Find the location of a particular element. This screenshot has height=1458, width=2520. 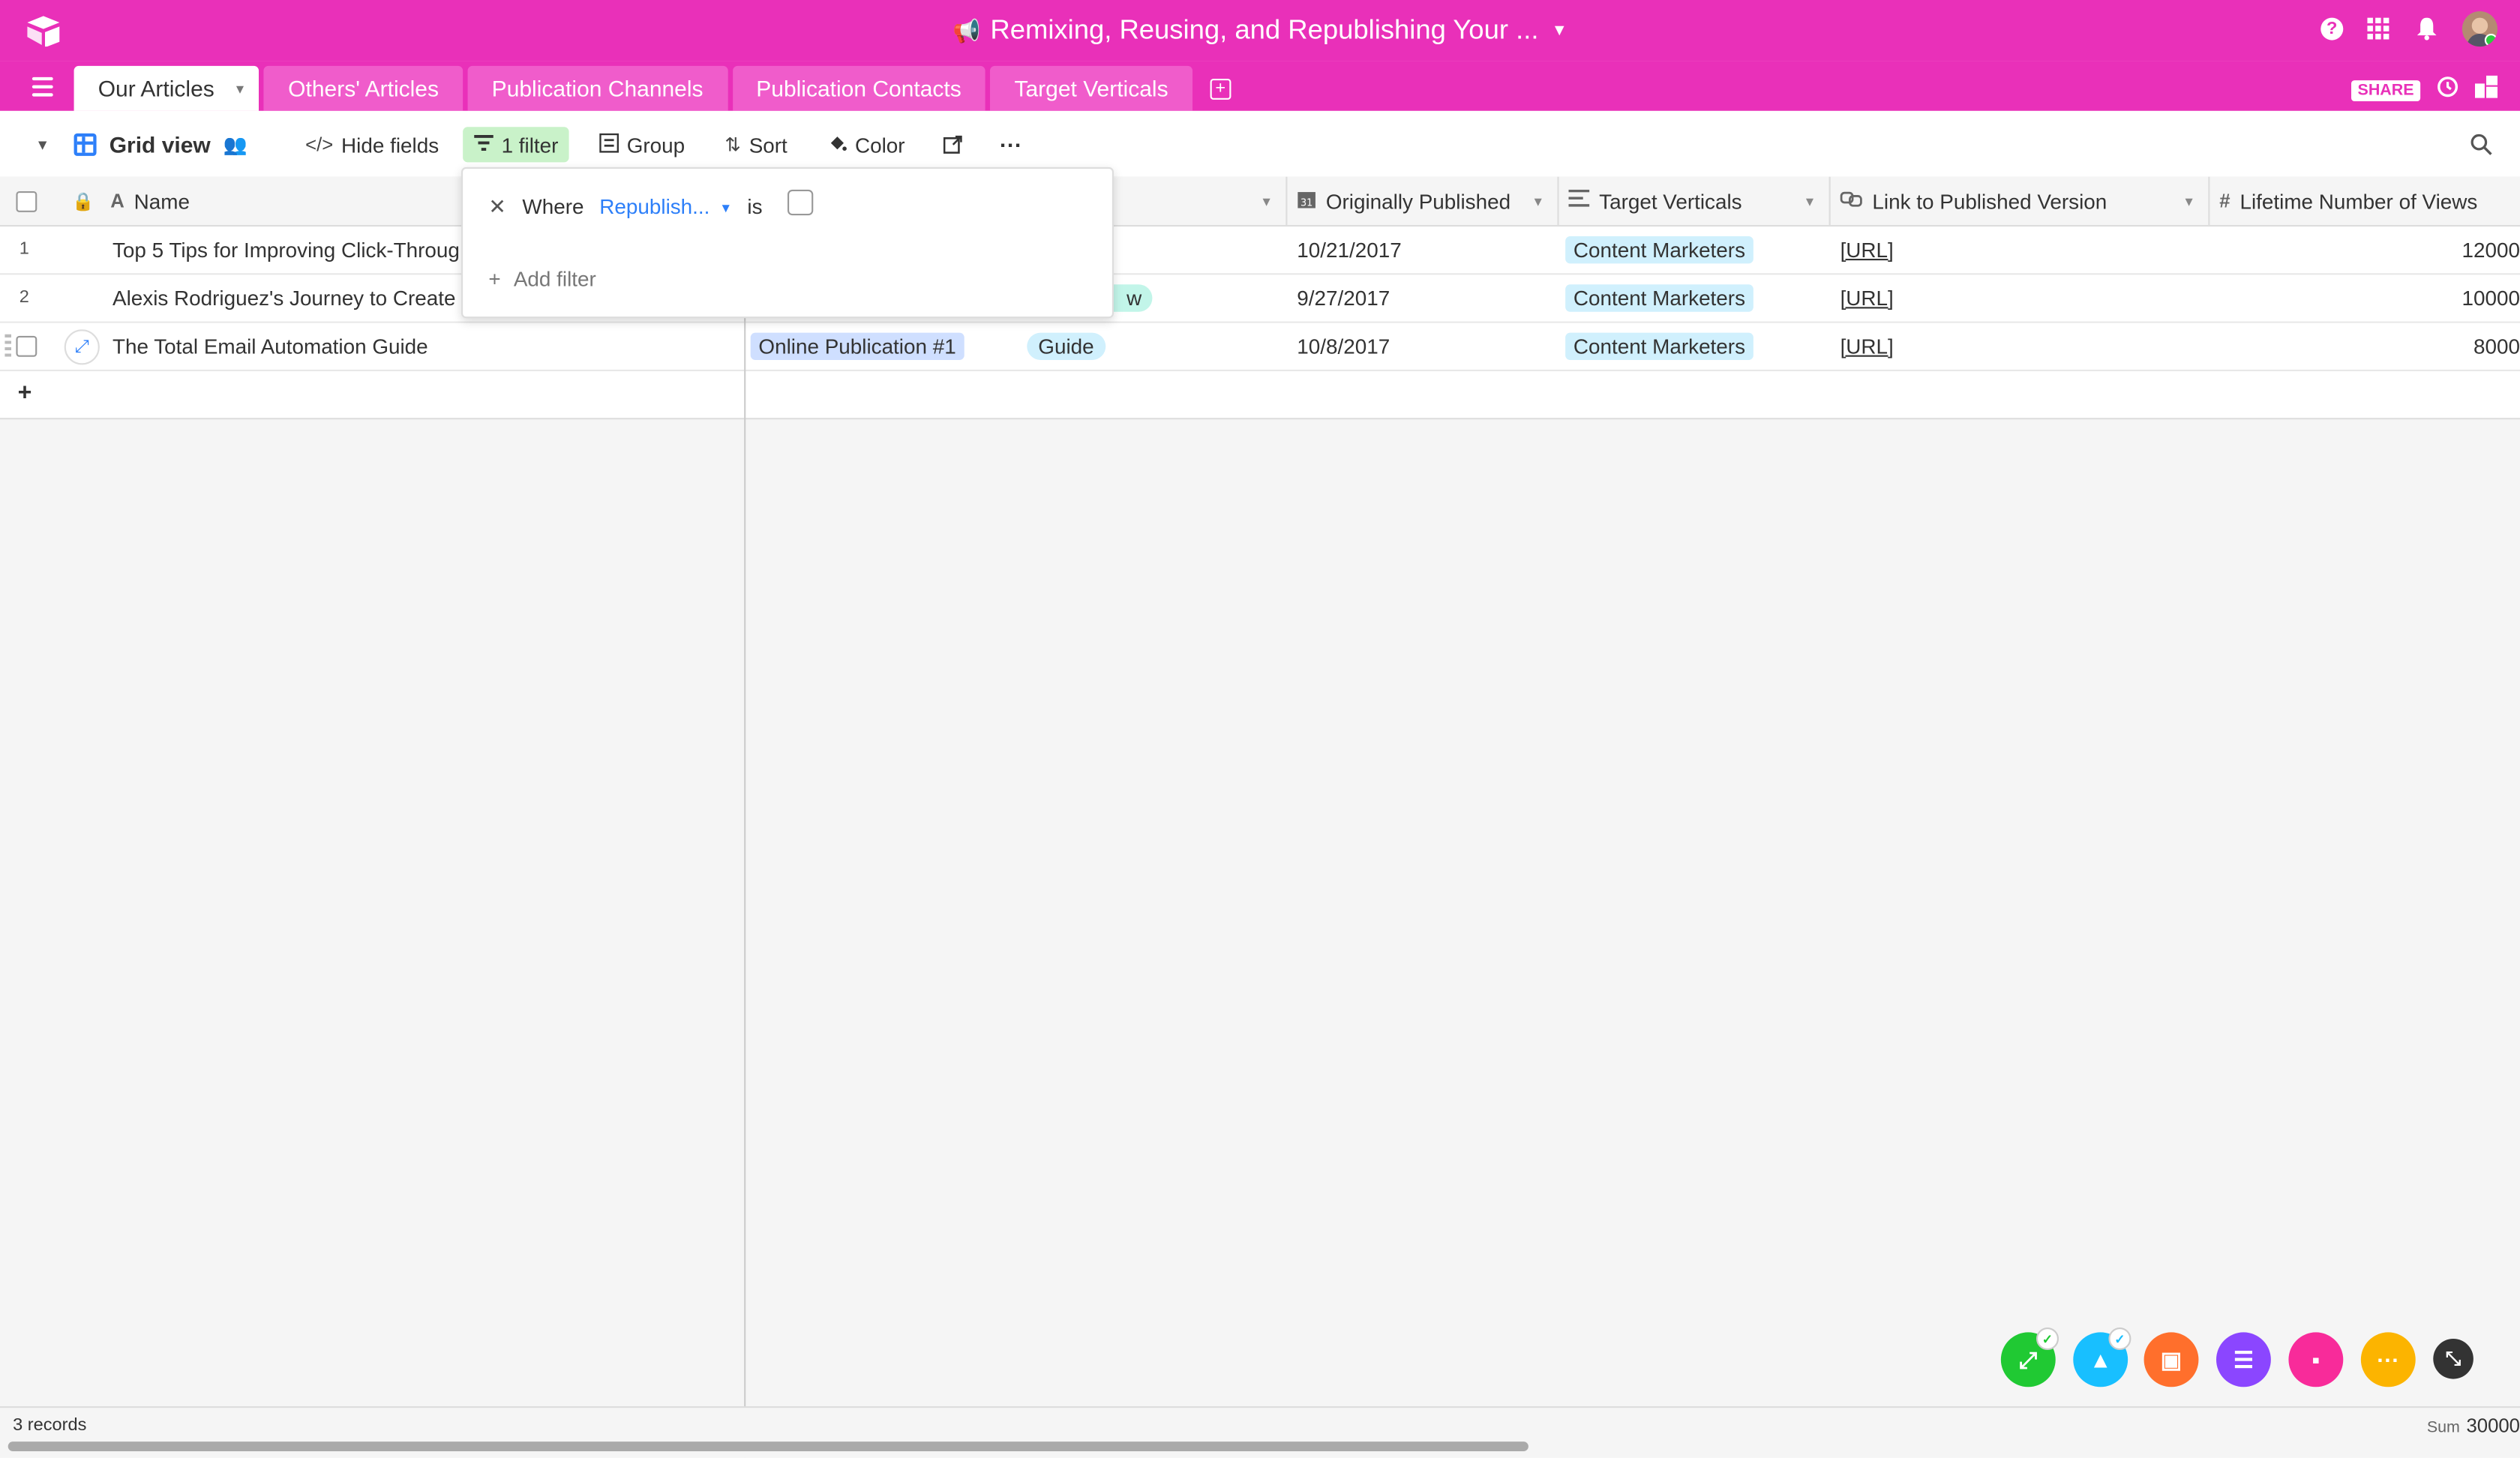

list-app-button: ☰ is located at coordinates (2243, 1360).